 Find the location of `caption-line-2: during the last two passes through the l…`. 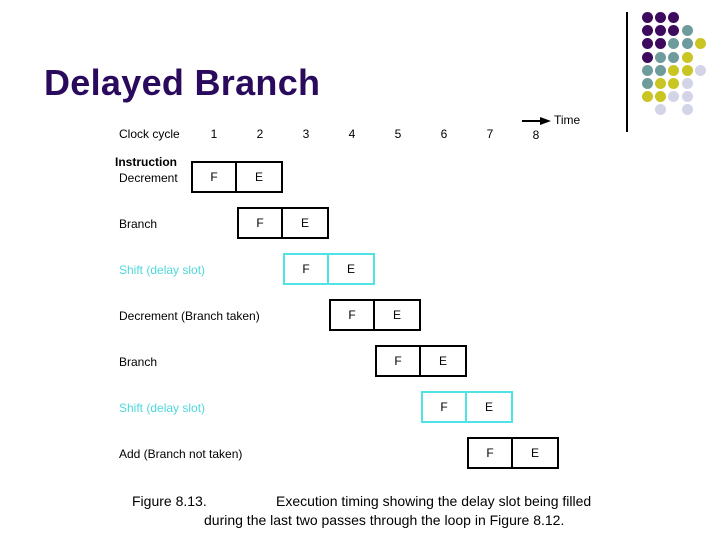

caption-line-2: during the last two passes through the l… is located at coordinates (384, 520).